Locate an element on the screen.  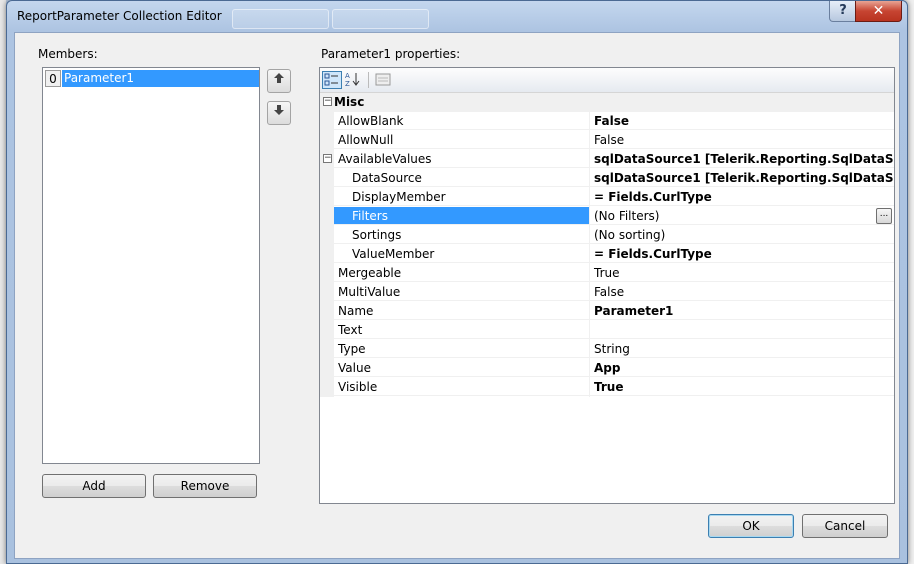
property-name: Filters is located at coordinates (461, 216).